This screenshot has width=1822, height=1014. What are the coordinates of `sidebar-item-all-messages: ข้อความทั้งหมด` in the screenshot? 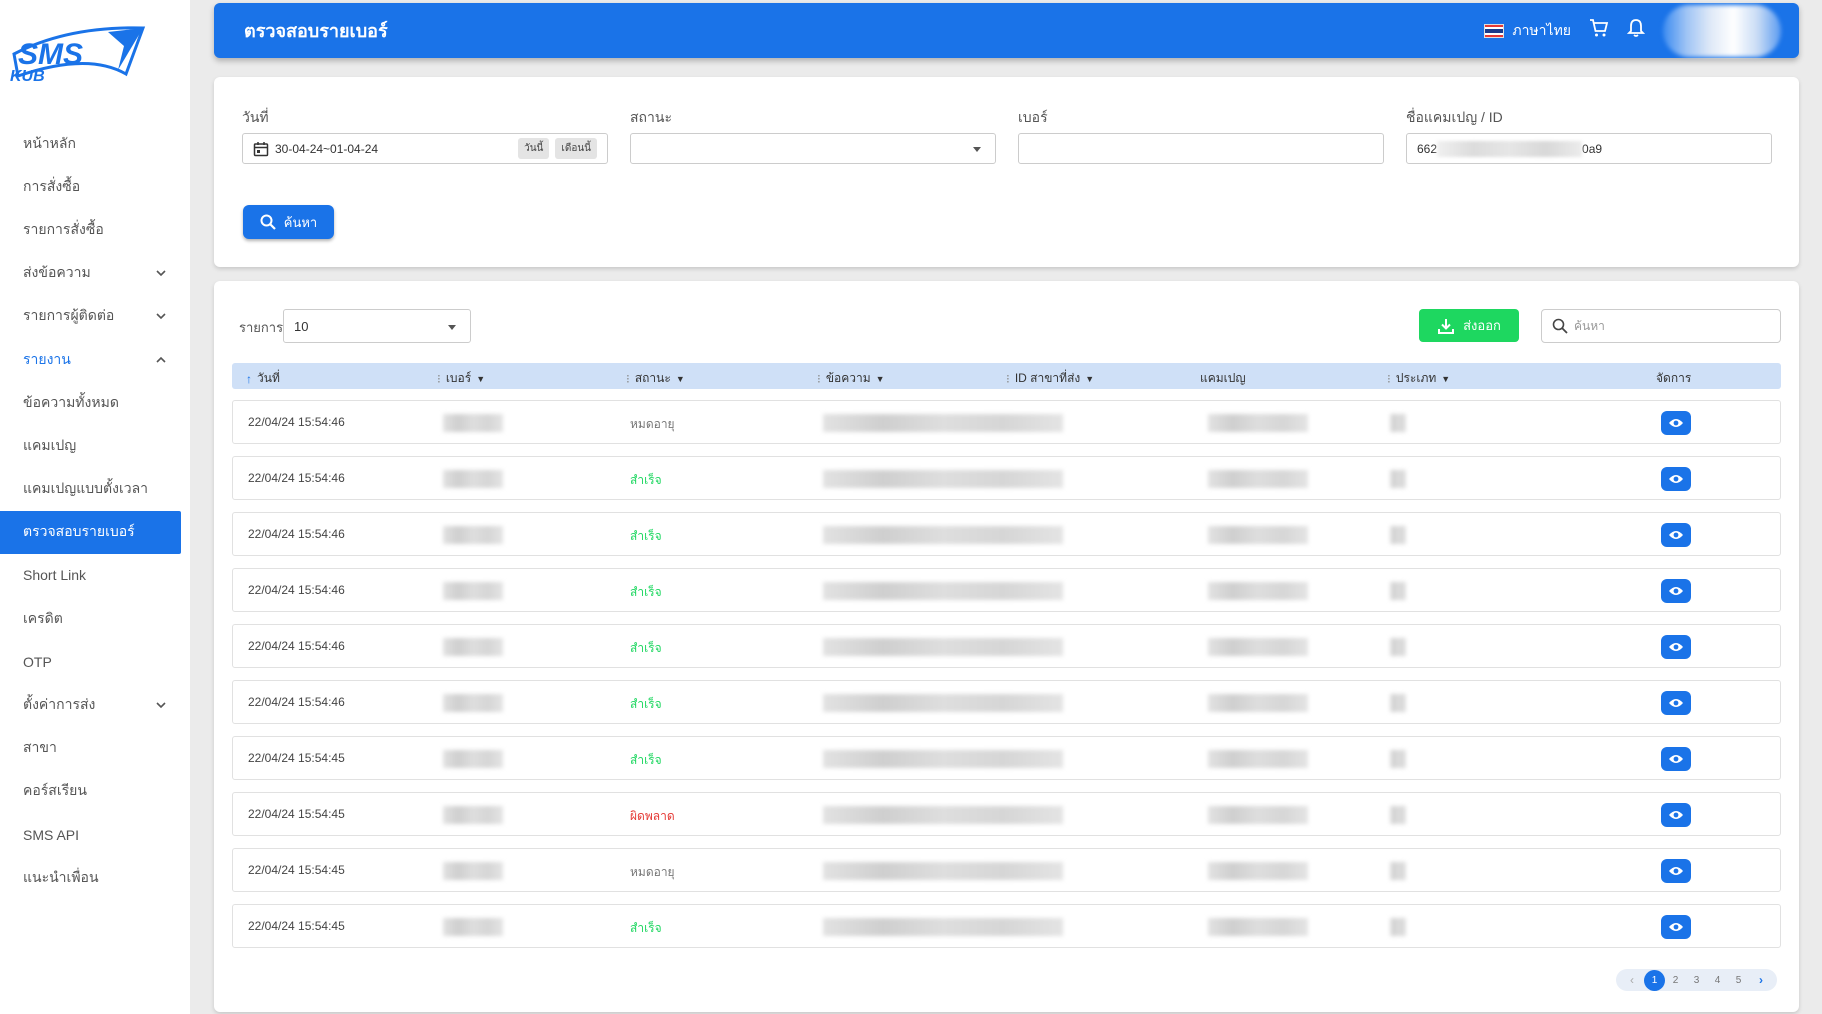 It's located at (95, 402).